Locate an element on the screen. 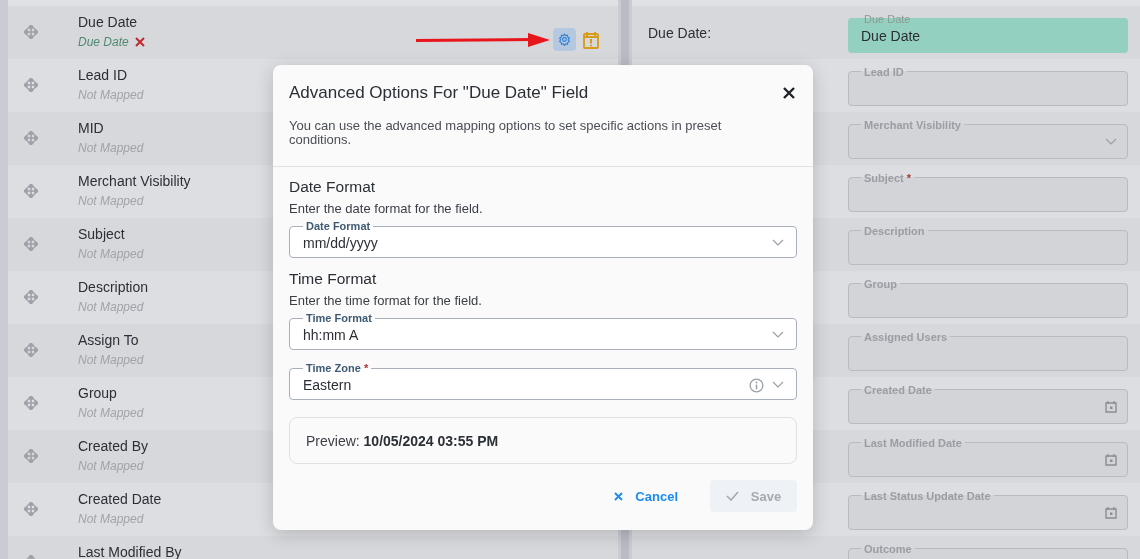 The width and height of the screenshot is (1140, 559). check-icon is located at coordinates (732, 496).